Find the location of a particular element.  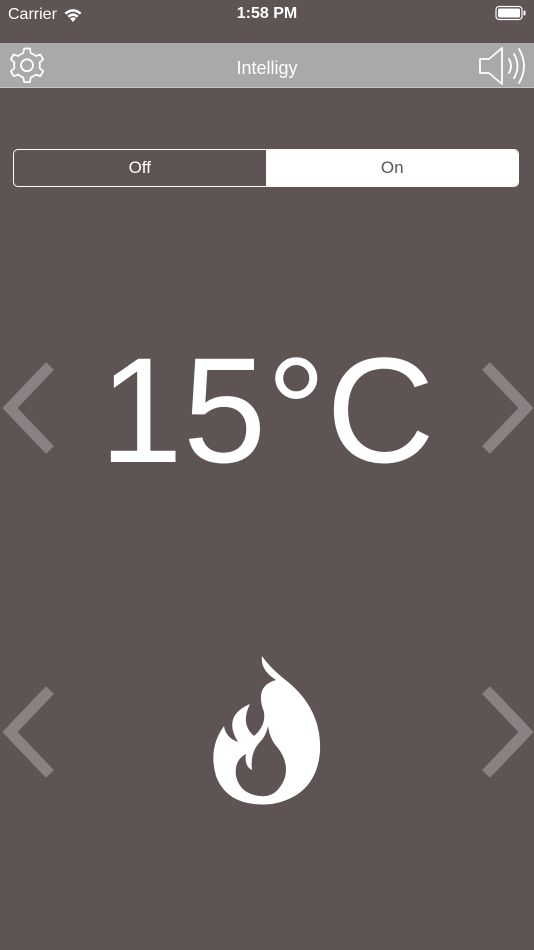

temperature-decrease-chevron-left-icon is located at coordinates (30, 408).